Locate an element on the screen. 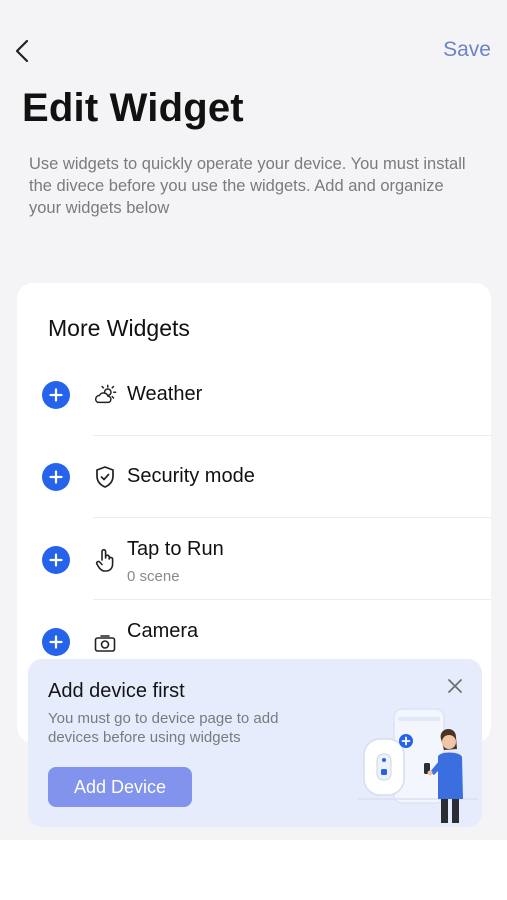 The image size is (507, 900). shield-check-icon is located at coordinates (105, 477).